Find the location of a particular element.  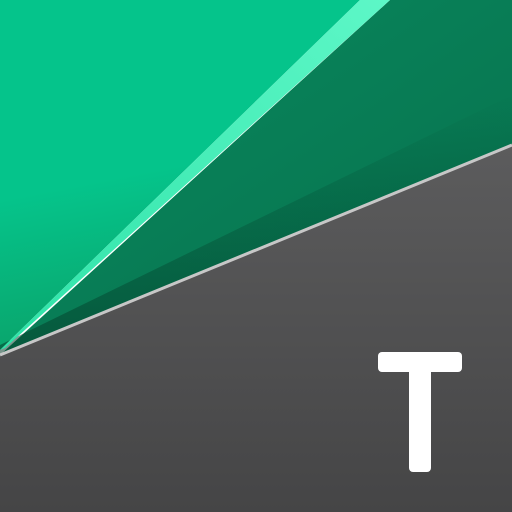

t-letter-mark: T is located at coordinates (420, 411).